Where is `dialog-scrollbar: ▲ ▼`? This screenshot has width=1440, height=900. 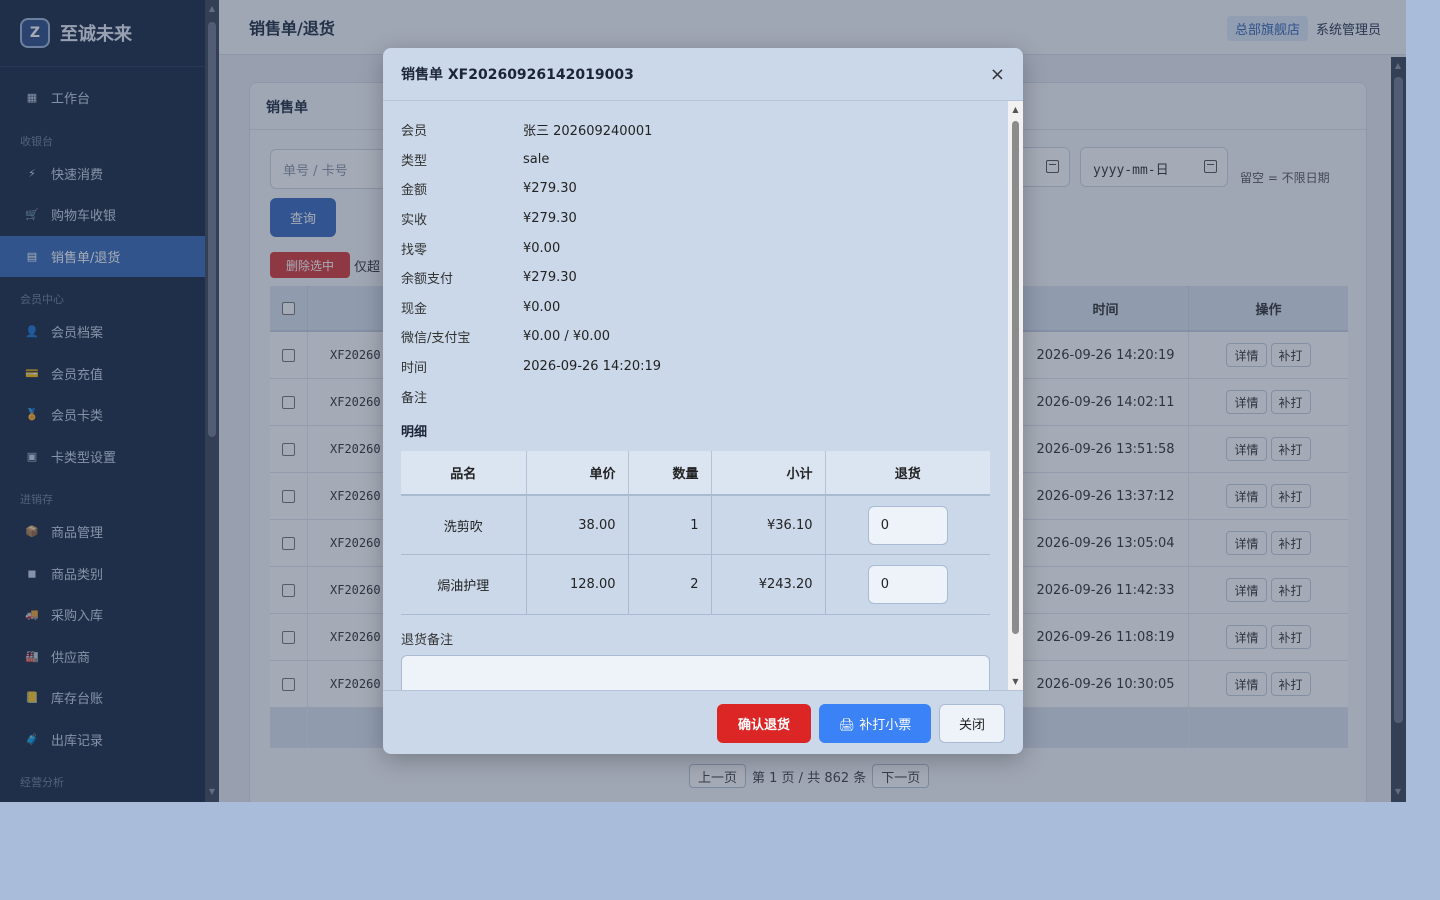
dialog-scrollbar: ▲ ▼ is located at coordinates (1015, 395).